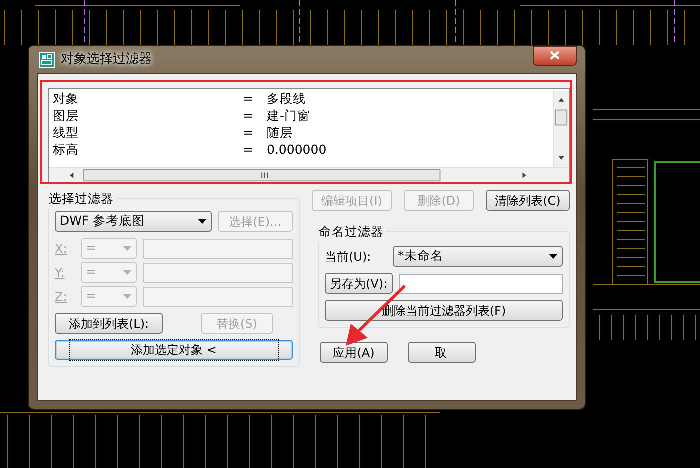 The width and height of the screenshot is (700, 468). I want to click on filter-type-dropdown: DWF 参考底图, so click(133, 221).